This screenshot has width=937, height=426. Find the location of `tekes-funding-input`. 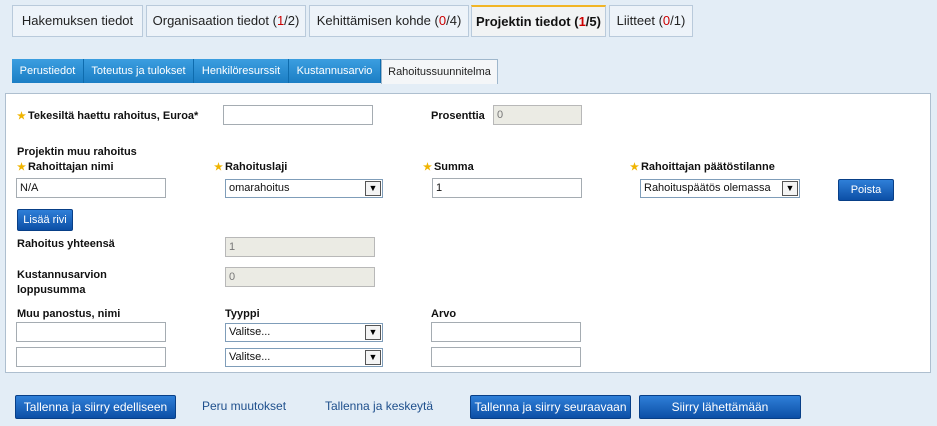

tekes-funding-input is located at coordinates (298, 115).